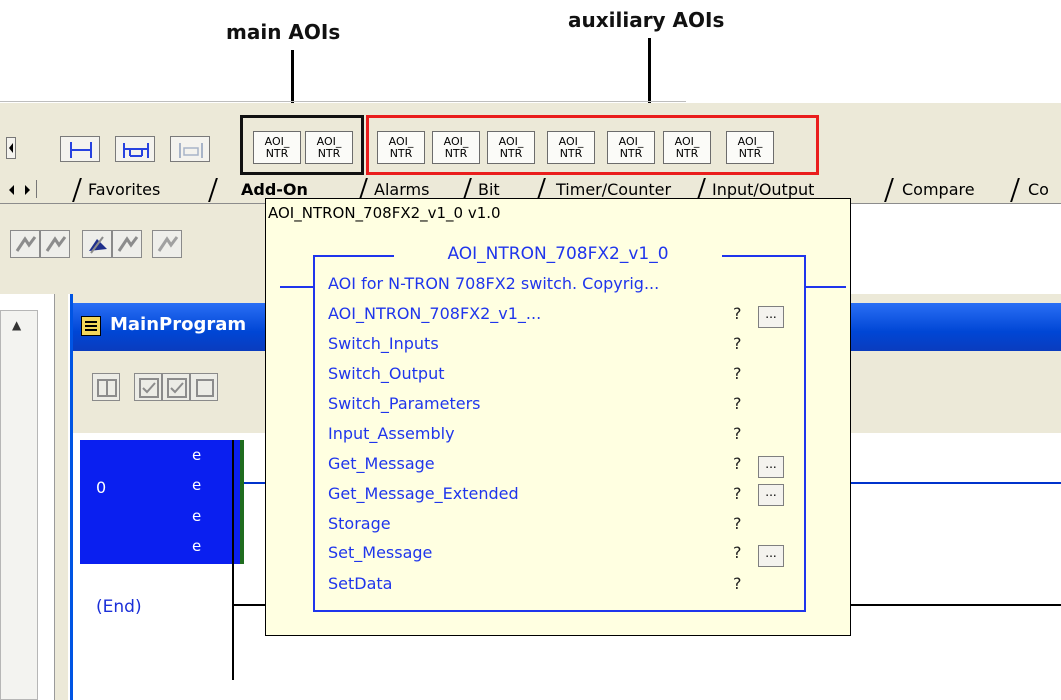 The image size is (1061, 700). What do you see at coordinates (955, 483) in the screenshot?
I see `rung-0-wire-right` at bounding box center [955, 483].